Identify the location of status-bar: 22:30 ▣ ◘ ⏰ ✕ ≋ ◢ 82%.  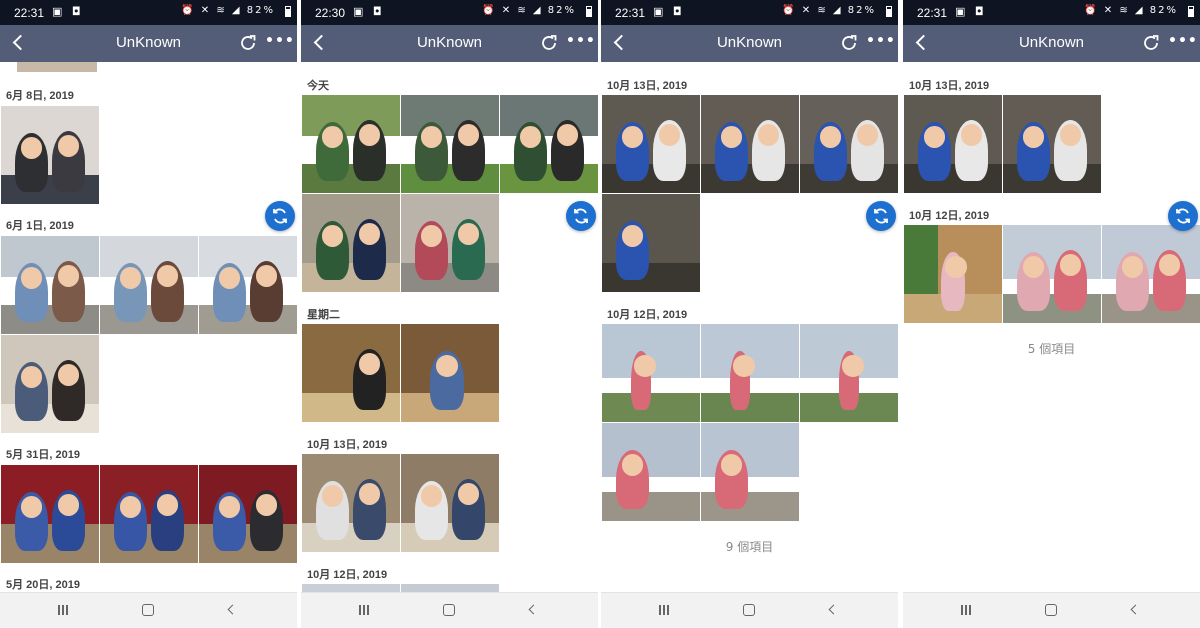
(449, 12).